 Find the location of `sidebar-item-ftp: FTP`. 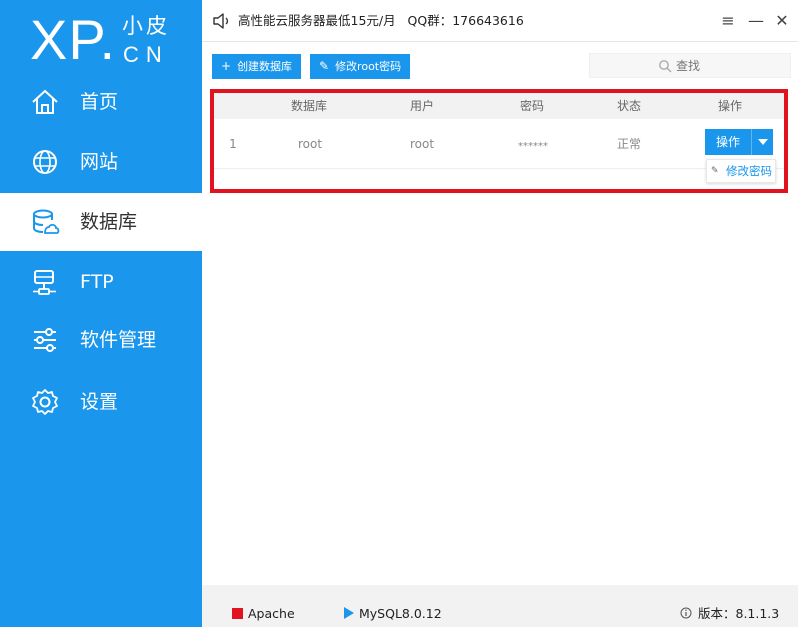

sidebar-item-ftp: FTP is located at coordinates (101, 282).